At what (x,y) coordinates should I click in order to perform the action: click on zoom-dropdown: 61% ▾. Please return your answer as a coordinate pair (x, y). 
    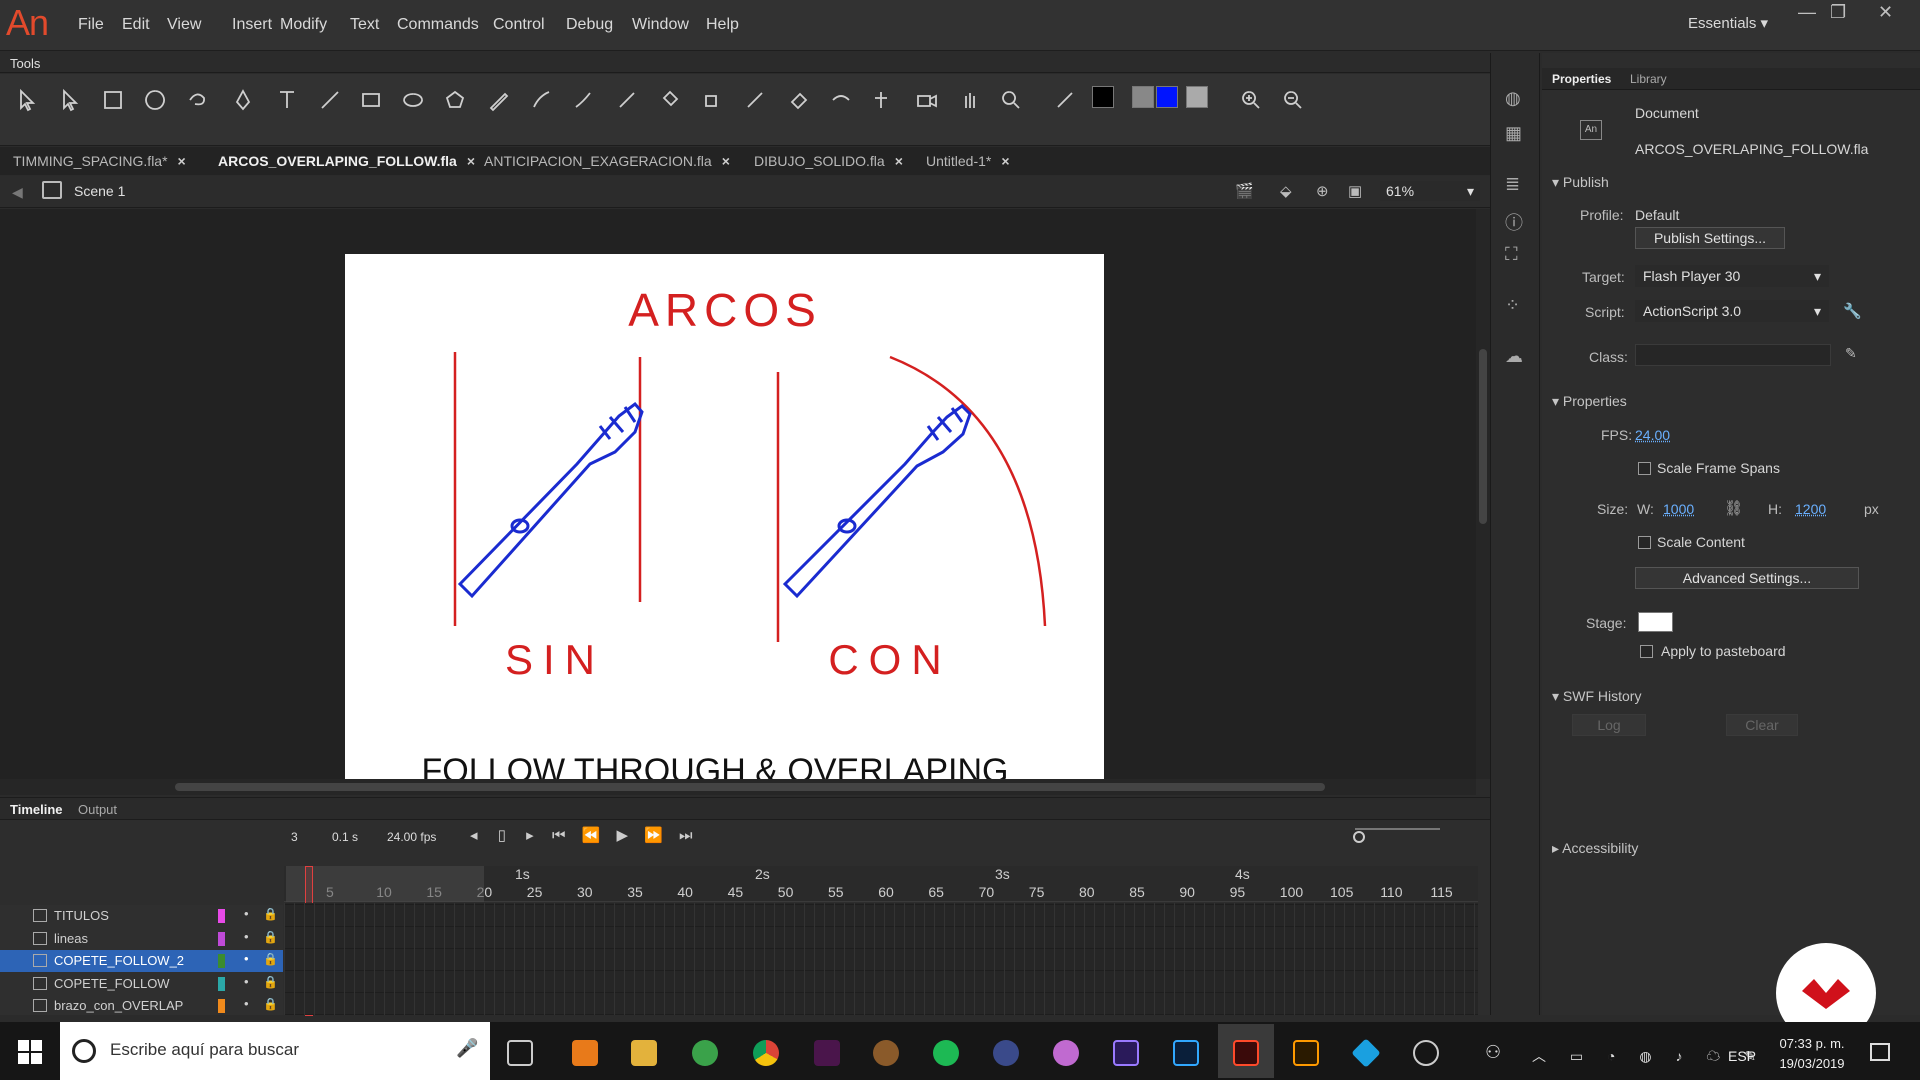
    Looking at the image, I should click on (1430, 191).